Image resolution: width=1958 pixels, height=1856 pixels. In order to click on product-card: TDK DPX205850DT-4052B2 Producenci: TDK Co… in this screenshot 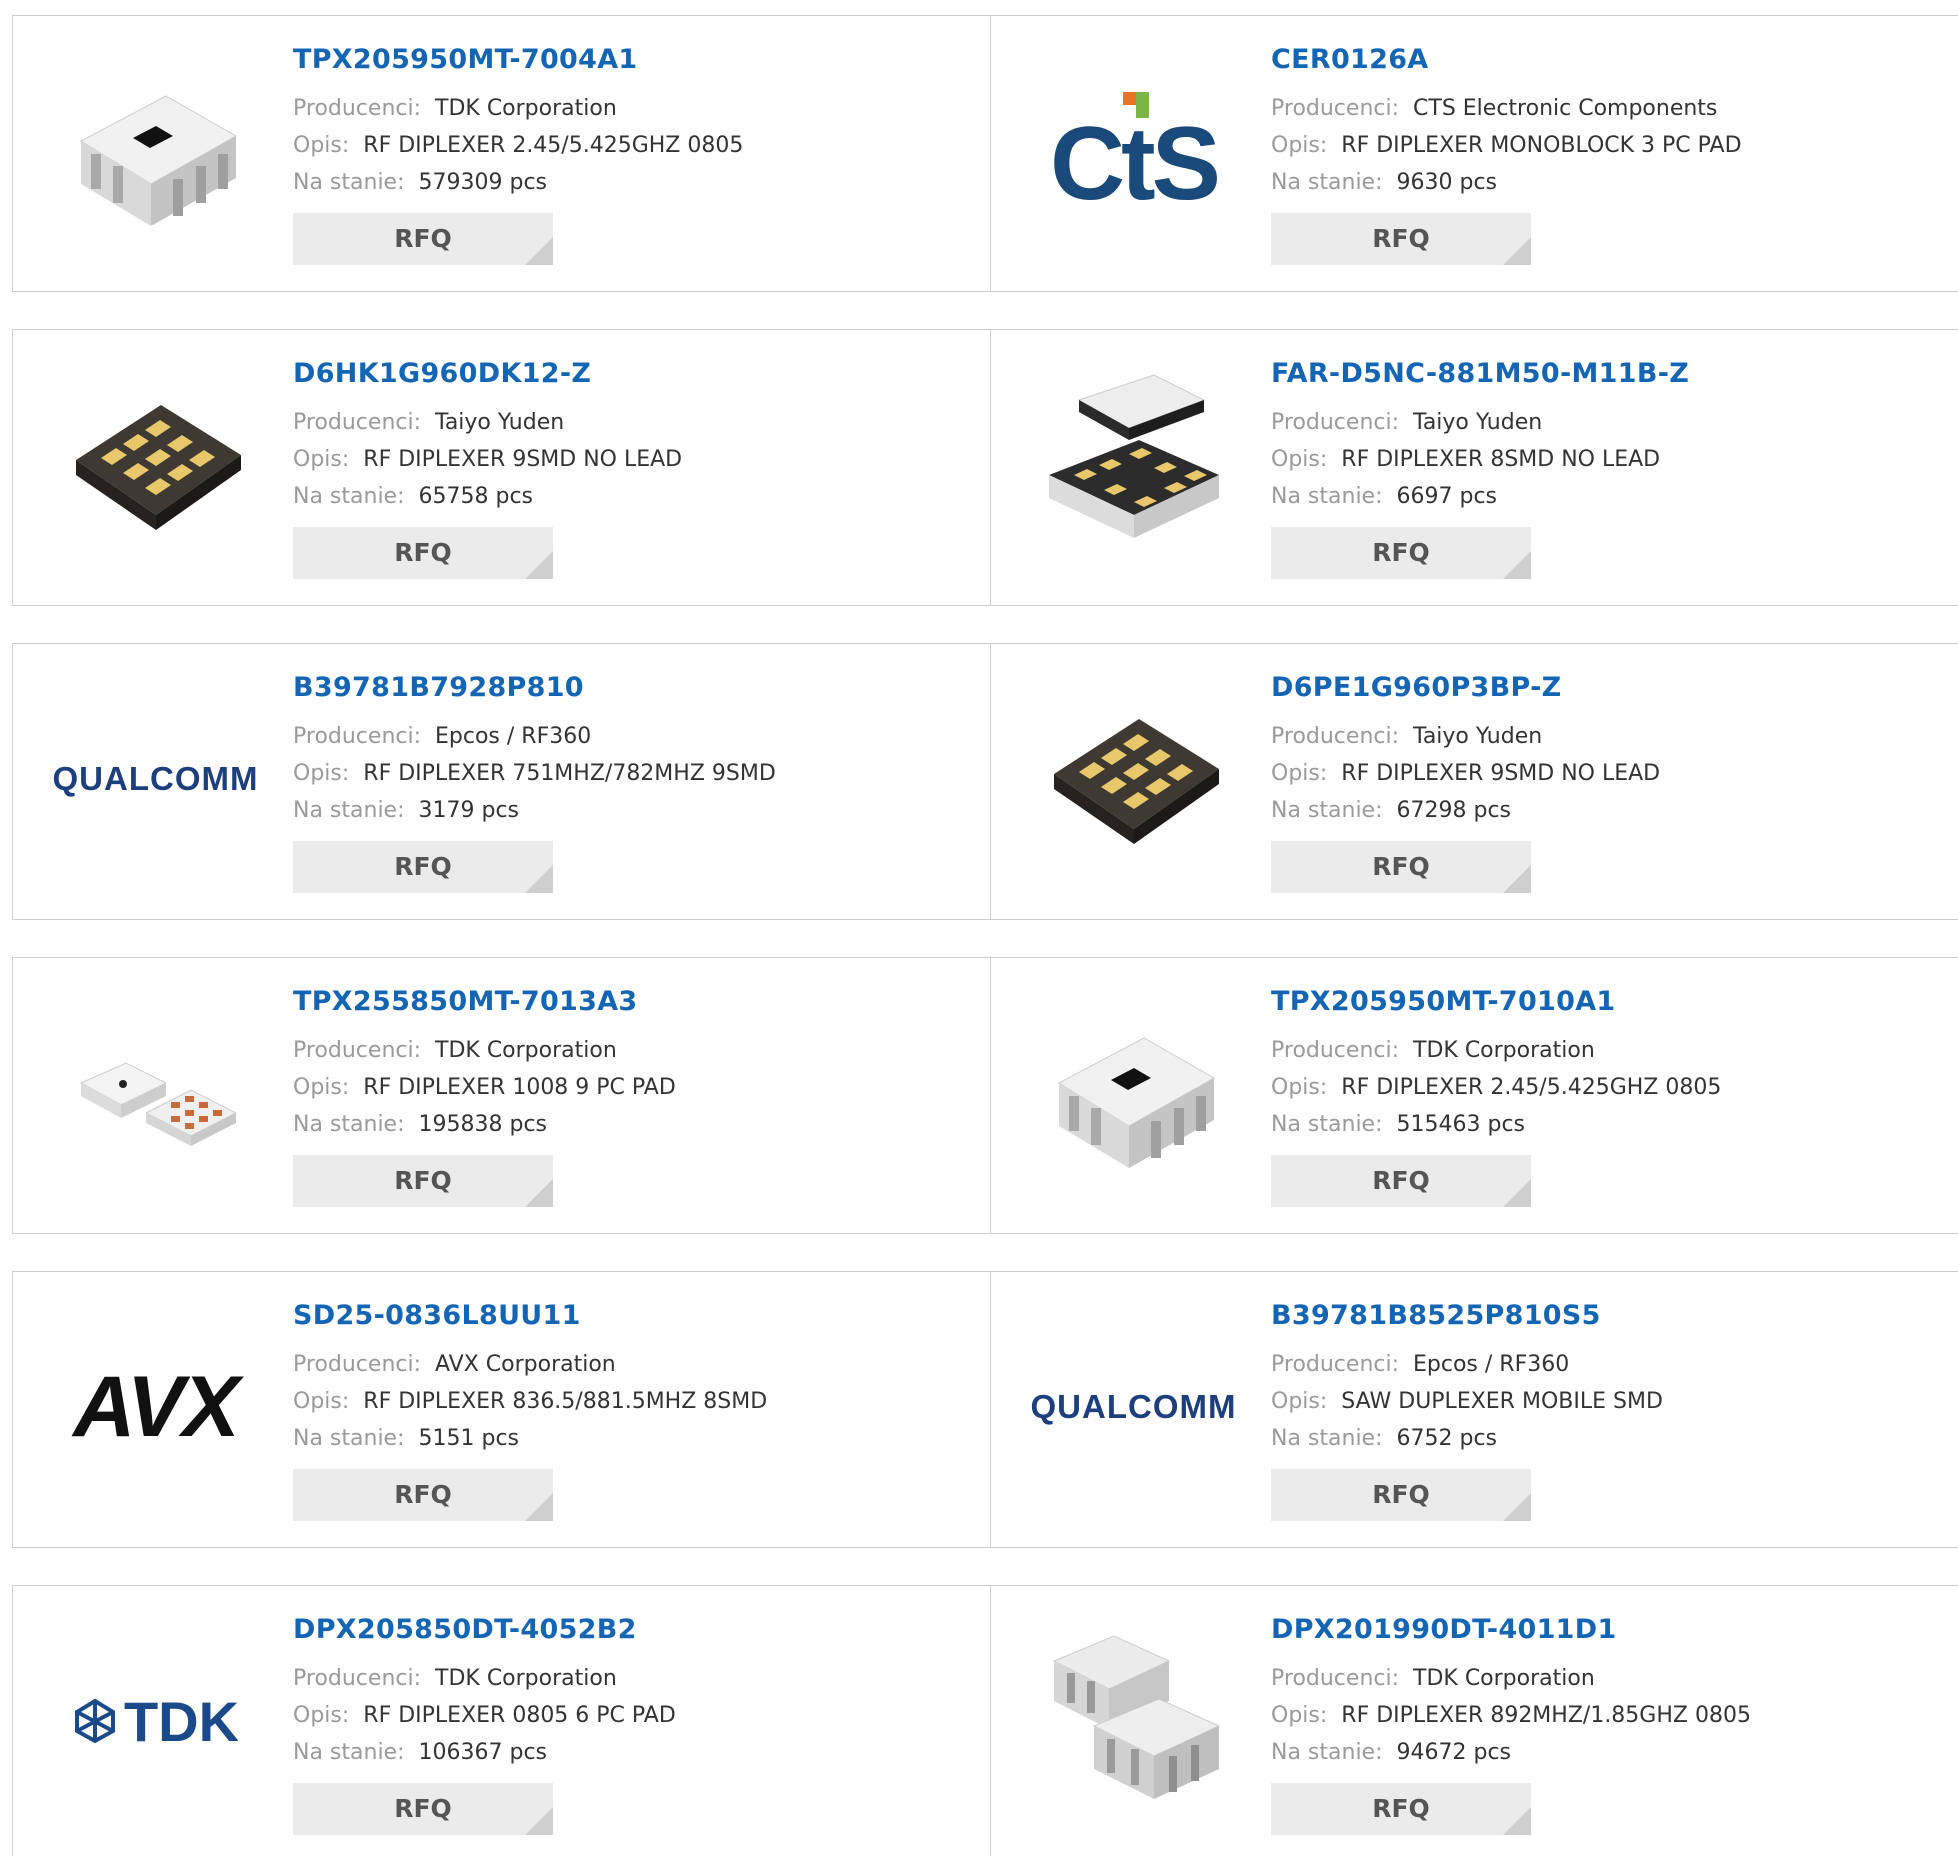, I will do `click(501, 1721)`.